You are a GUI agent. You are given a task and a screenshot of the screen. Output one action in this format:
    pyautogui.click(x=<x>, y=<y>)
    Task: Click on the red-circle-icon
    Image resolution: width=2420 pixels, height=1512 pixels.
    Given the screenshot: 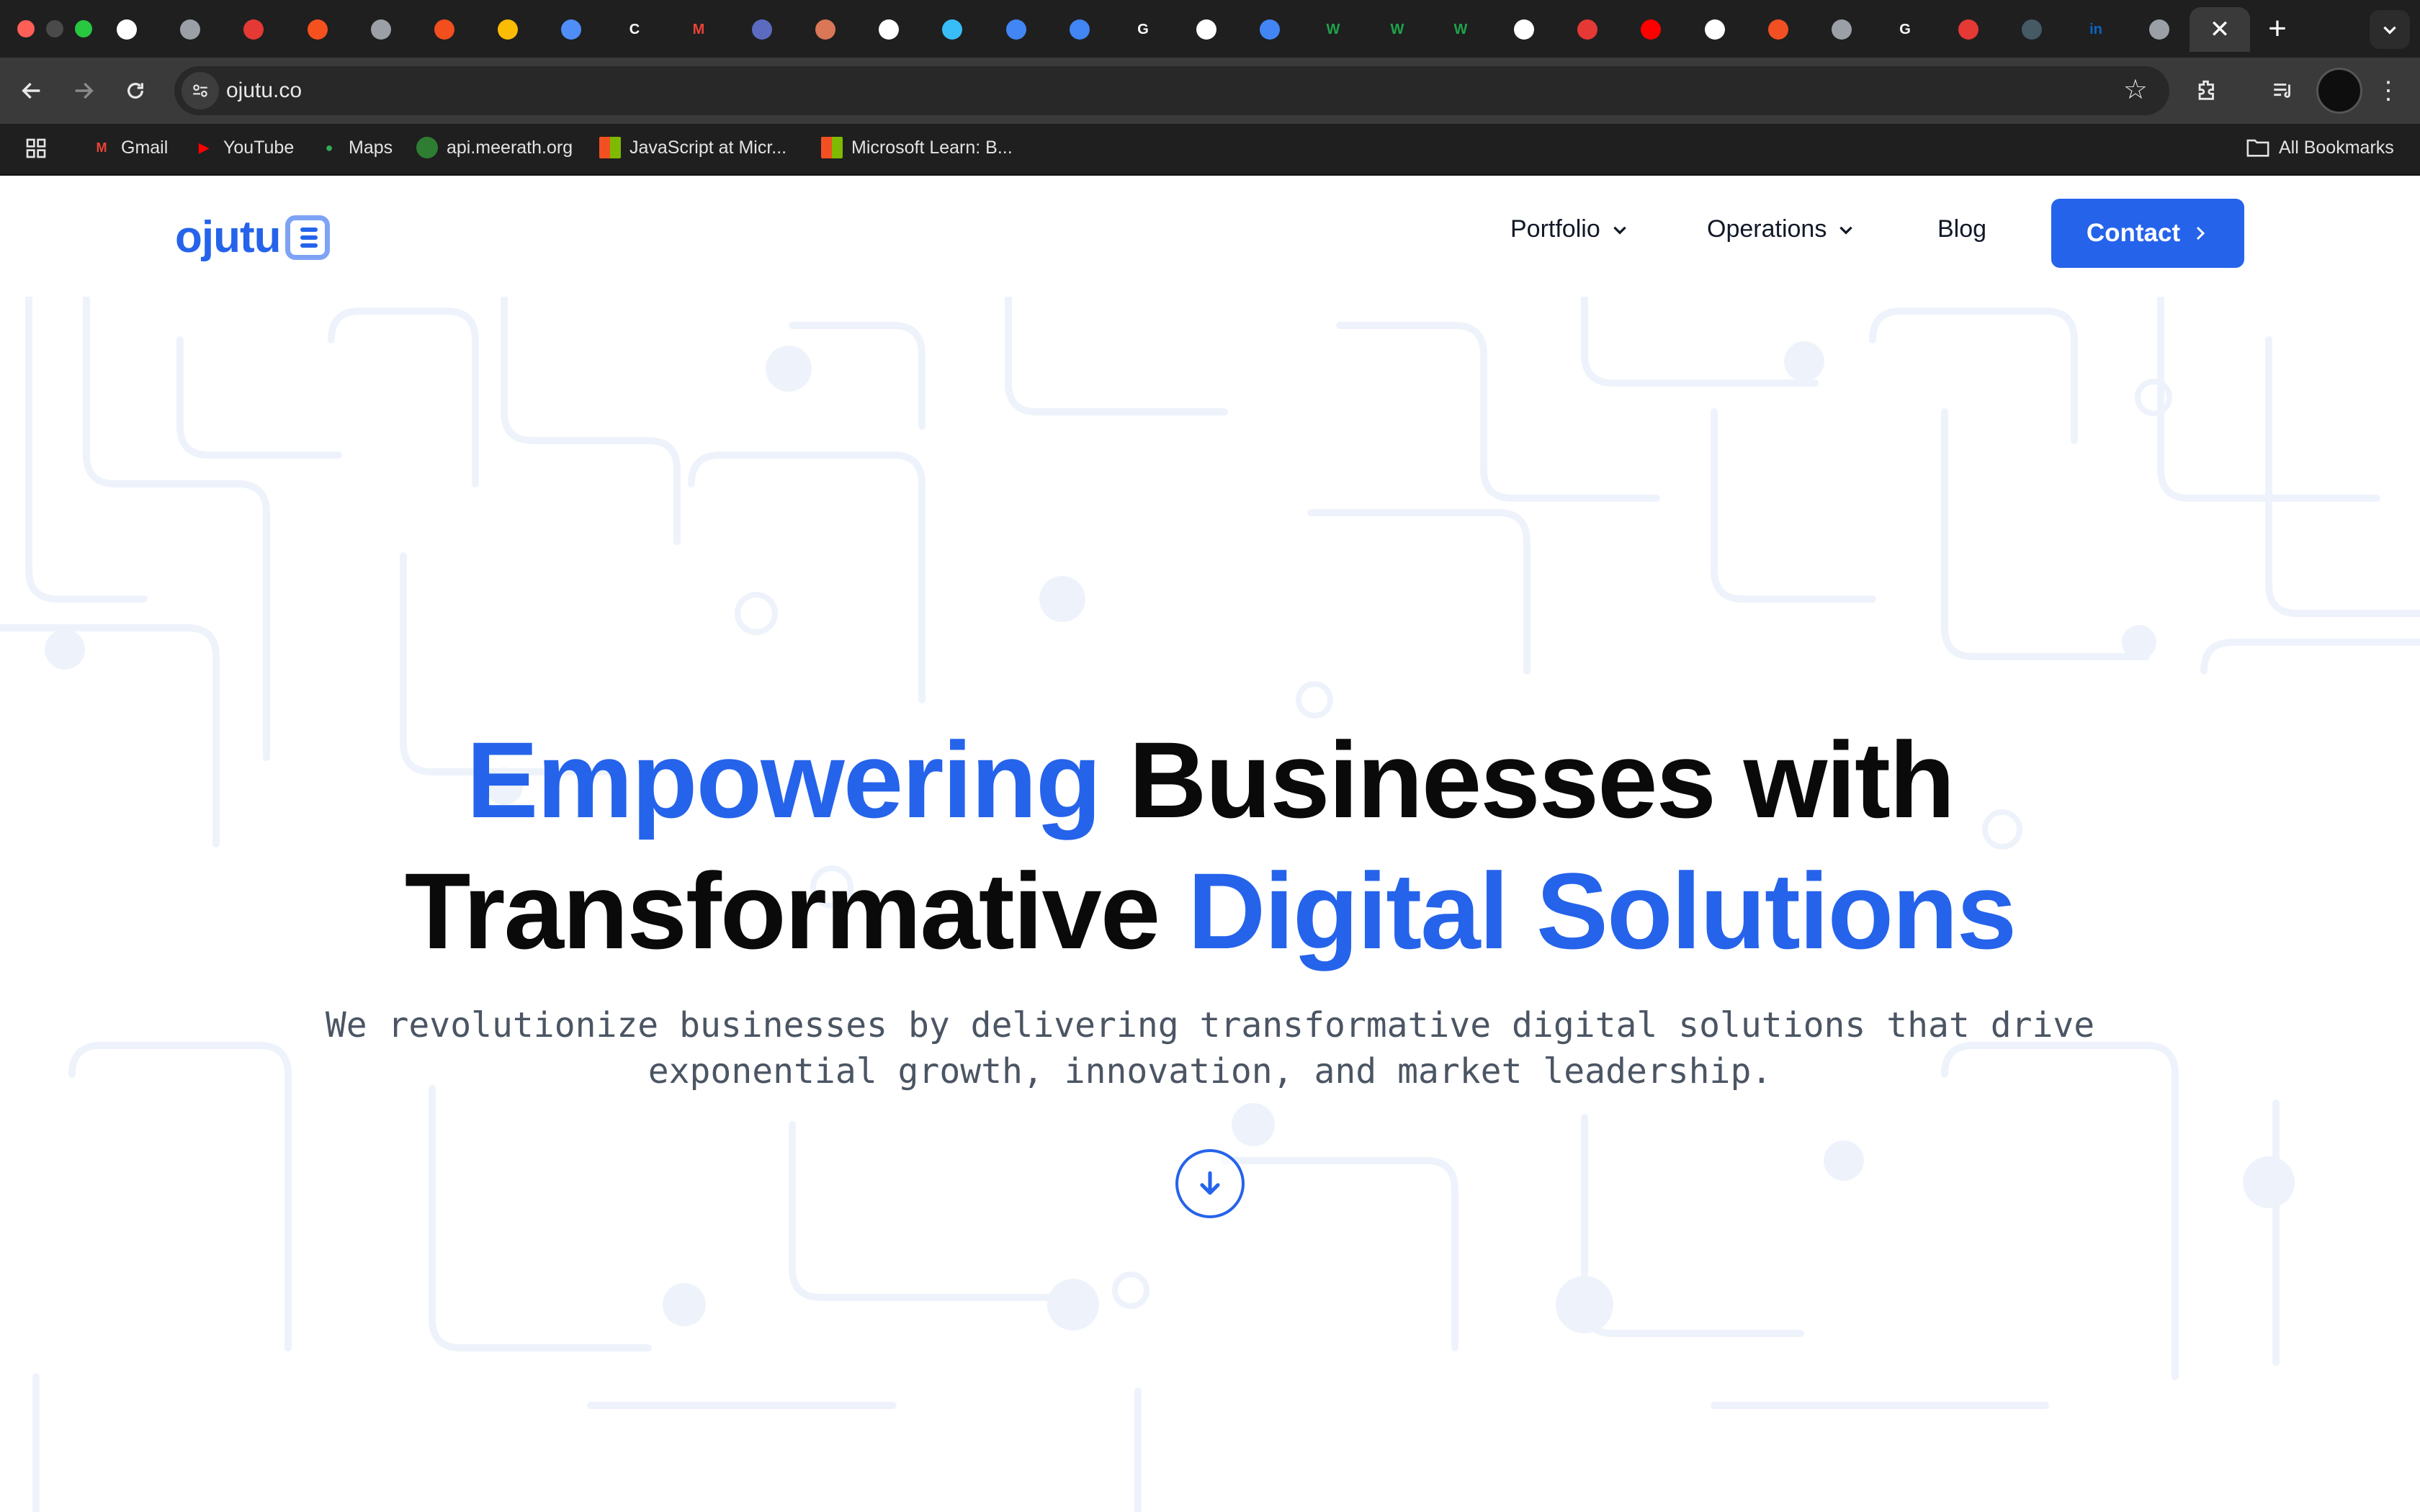 What is the action you would take?
    pyautogui.click(x=1587, y=29)
    